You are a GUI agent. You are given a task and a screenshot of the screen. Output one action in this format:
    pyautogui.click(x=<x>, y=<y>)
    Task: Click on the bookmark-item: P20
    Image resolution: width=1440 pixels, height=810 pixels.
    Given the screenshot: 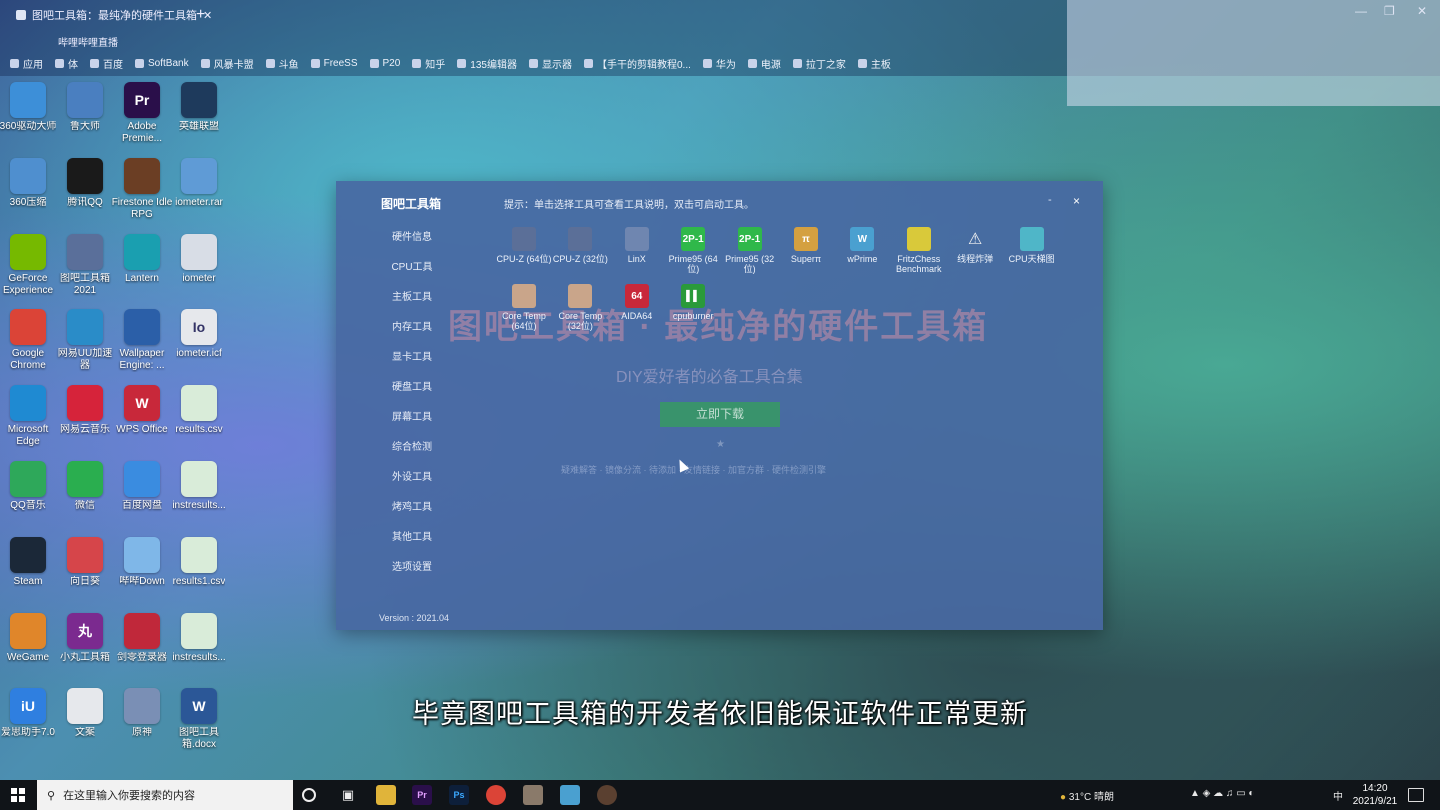 What is the action you would take?
    pyautogui.click(x=384, y=63)
    